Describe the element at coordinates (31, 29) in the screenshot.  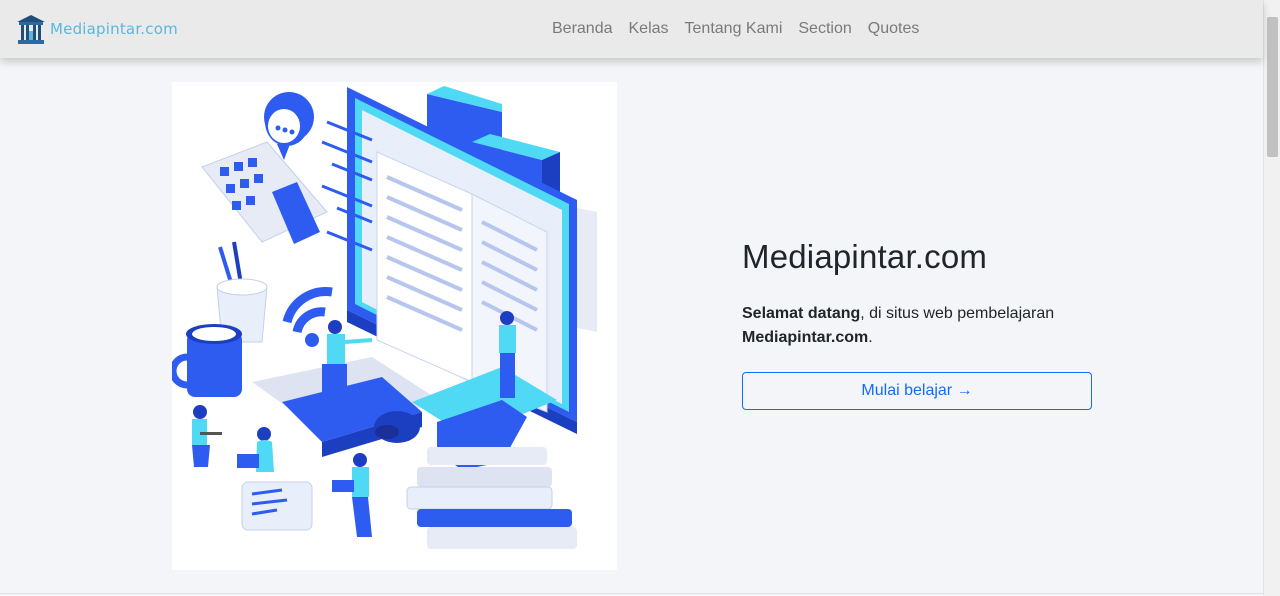
I see `school-building-icon` at that location.